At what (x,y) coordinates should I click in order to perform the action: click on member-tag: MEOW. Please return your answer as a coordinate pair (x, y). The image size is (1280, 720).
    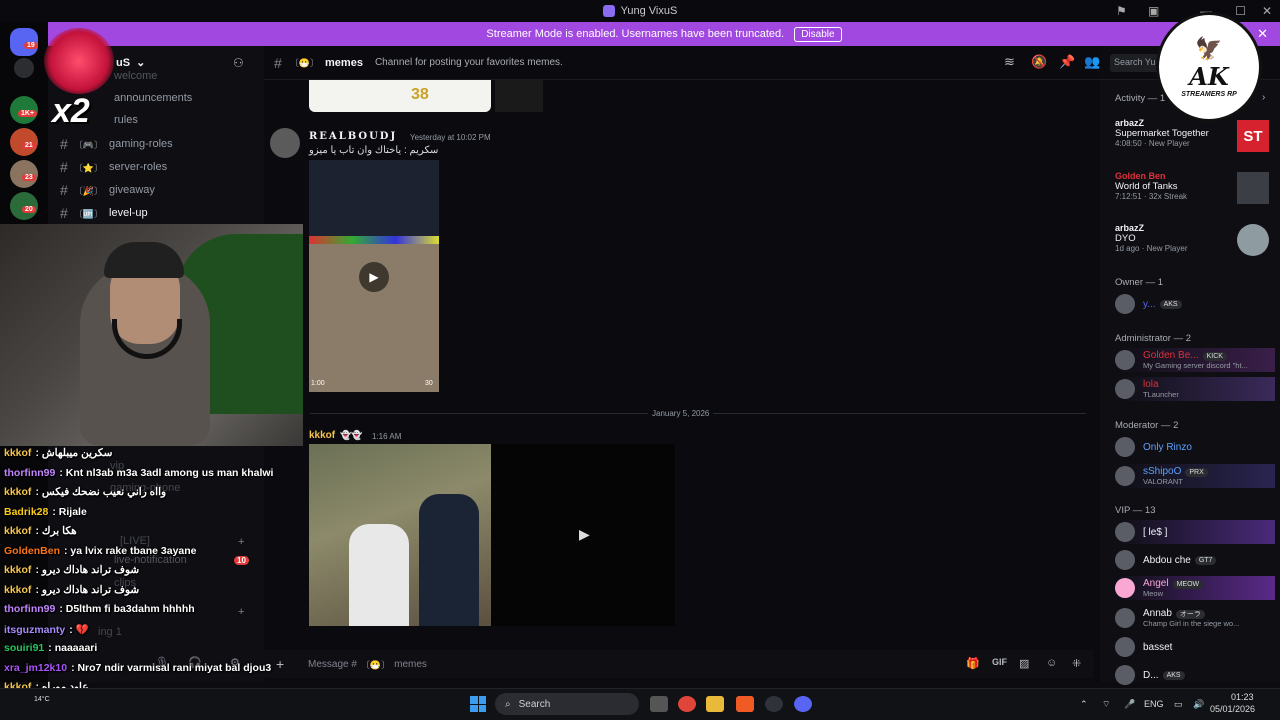
    Looking at the image, I should click on (1188, 584).